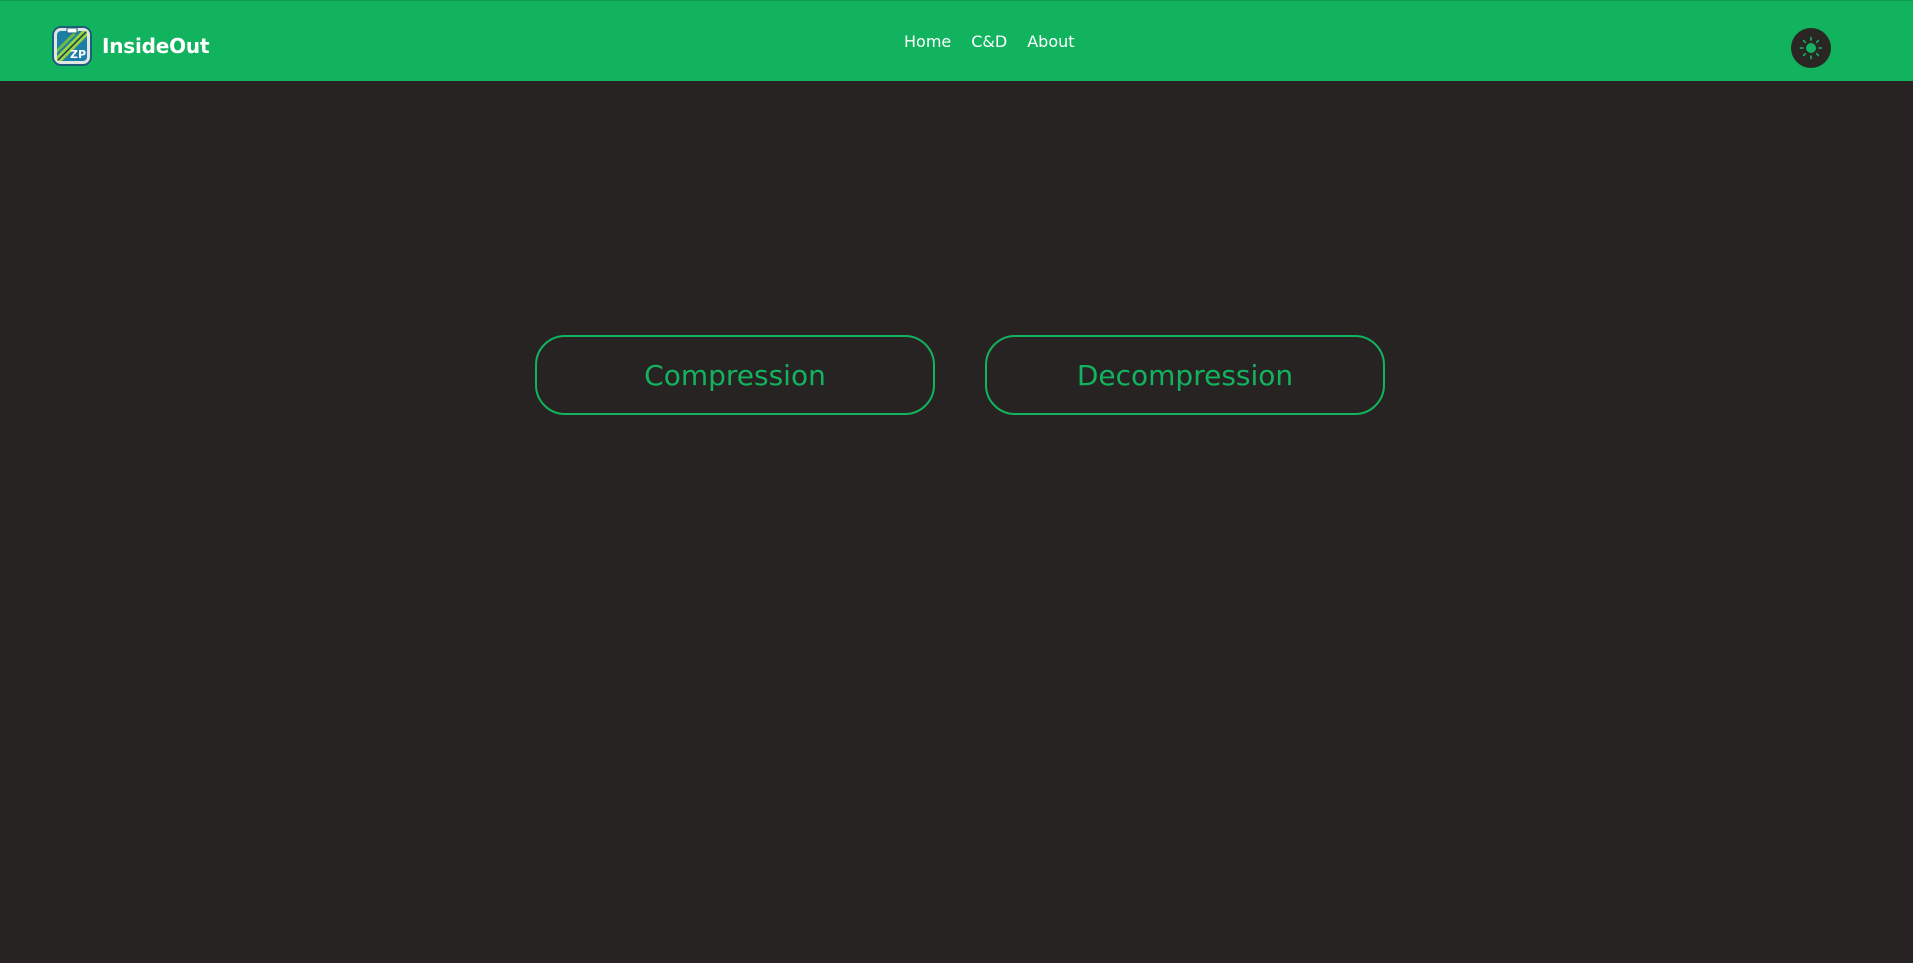  I want to click on main-nav: Home C&D About, so click(989, 41).